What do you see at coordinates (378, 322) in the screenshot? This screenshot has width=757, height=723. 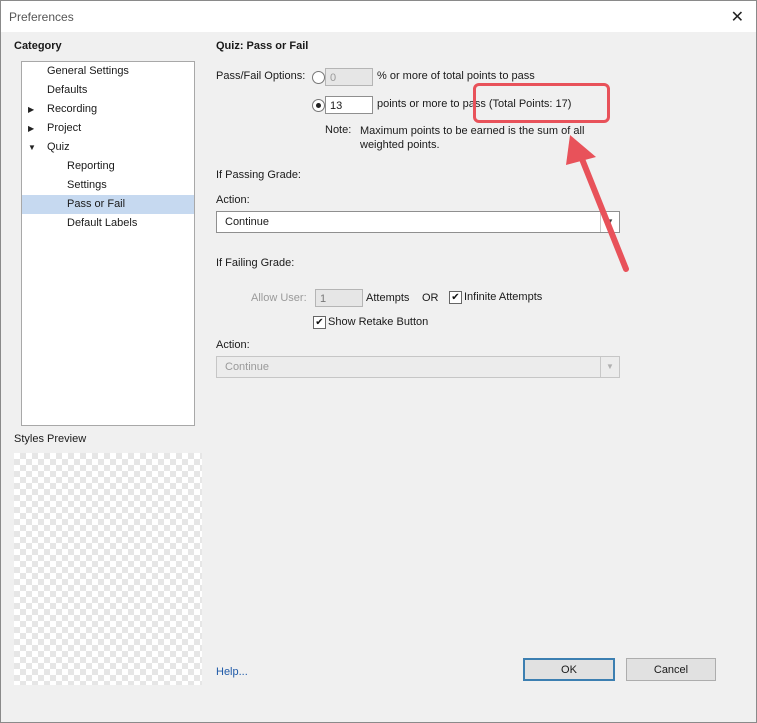 I see `show-retake-label: Show Retake Button` at bounding box center [378, 322].